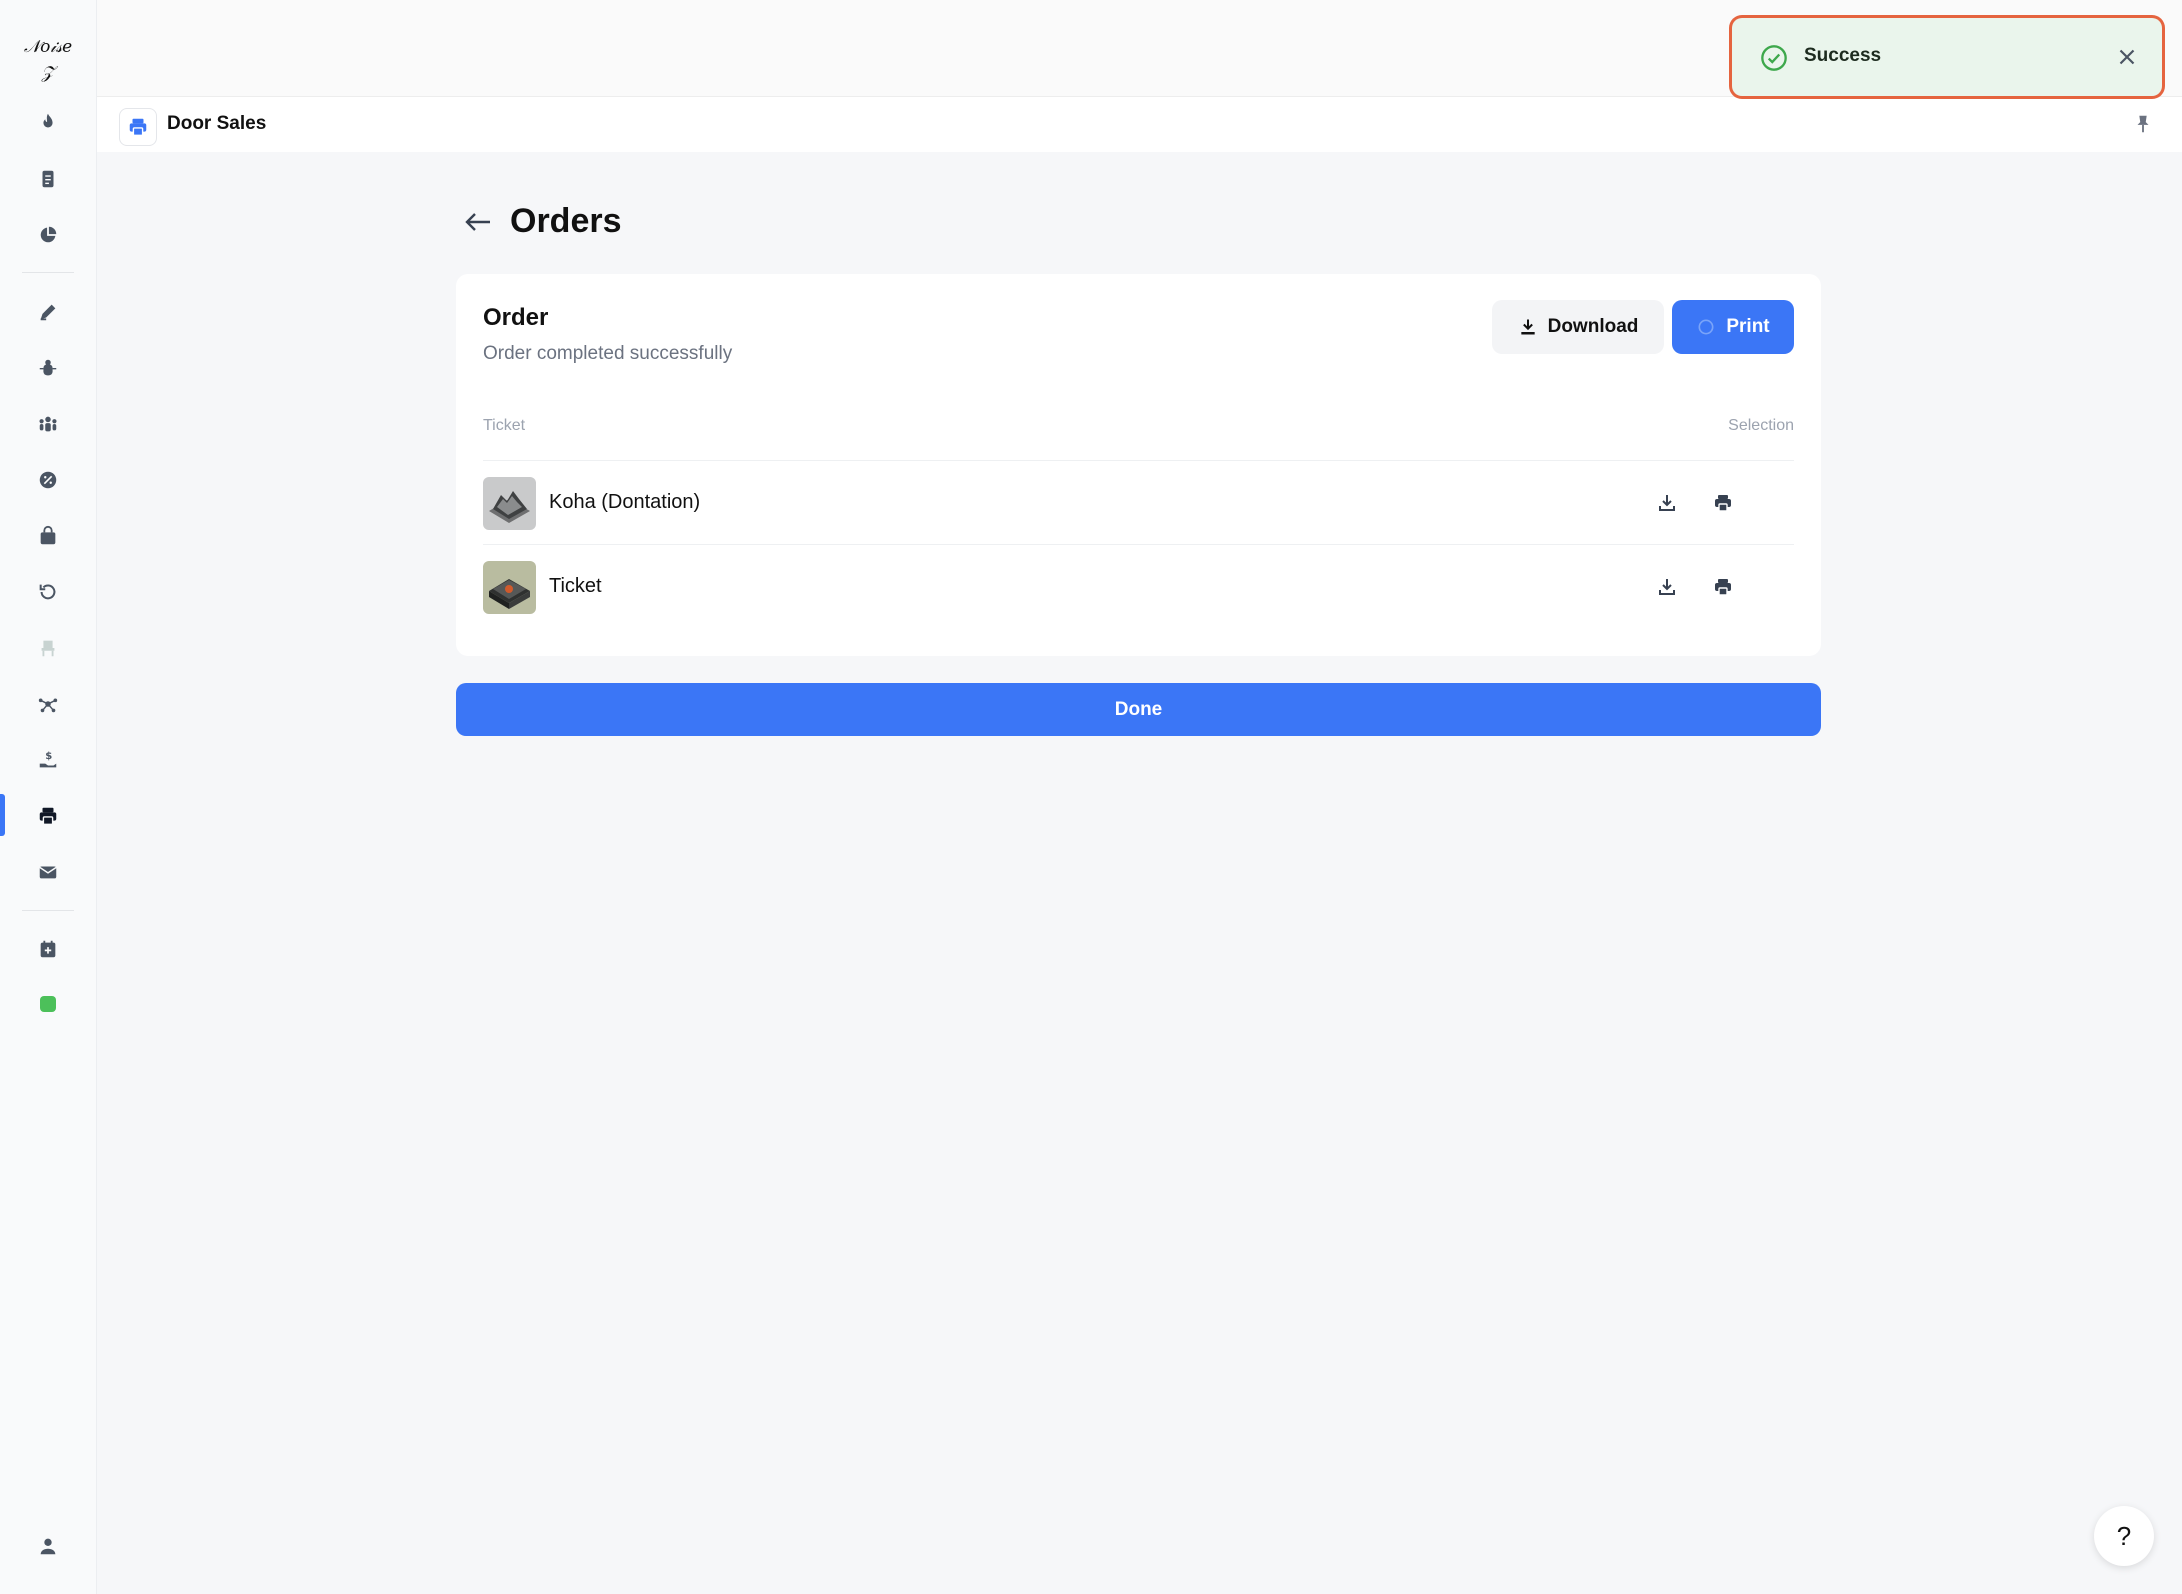 This screenshot has height=1594, width=2182. I want to click on bug-icon, so click(48, 368).